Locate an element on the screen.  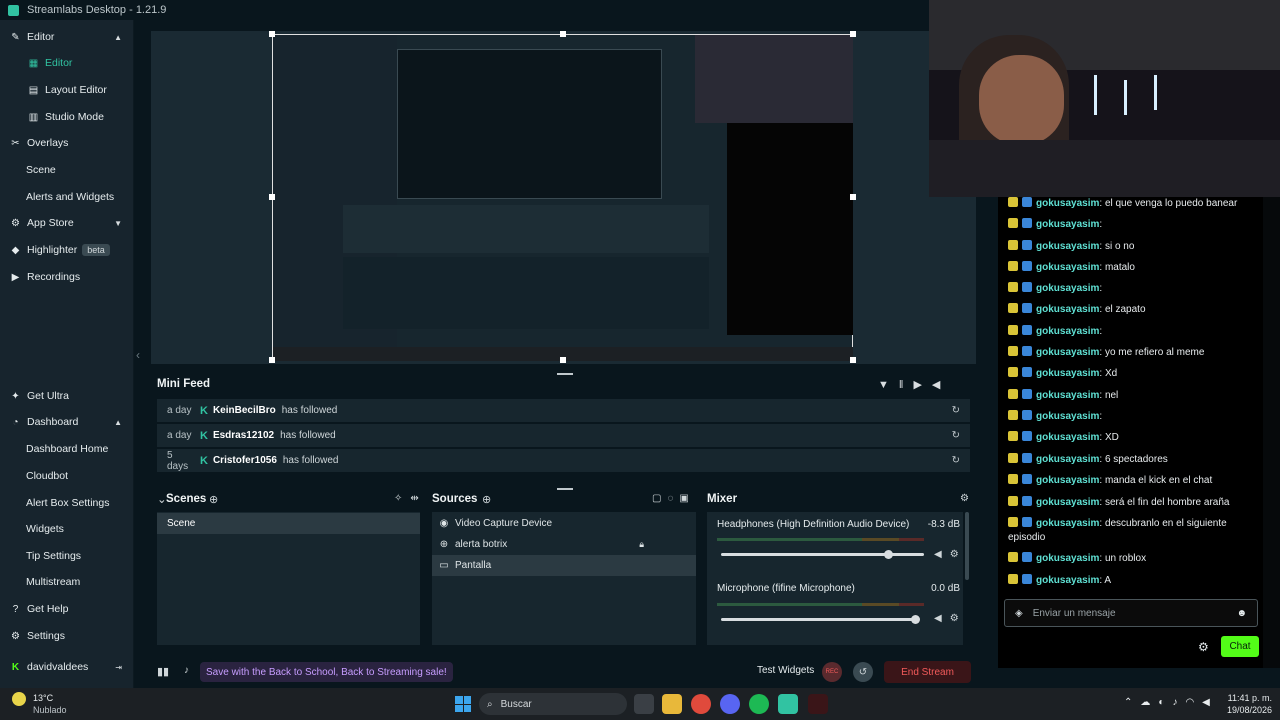
weather-icon is located at coordinates (19, 699).